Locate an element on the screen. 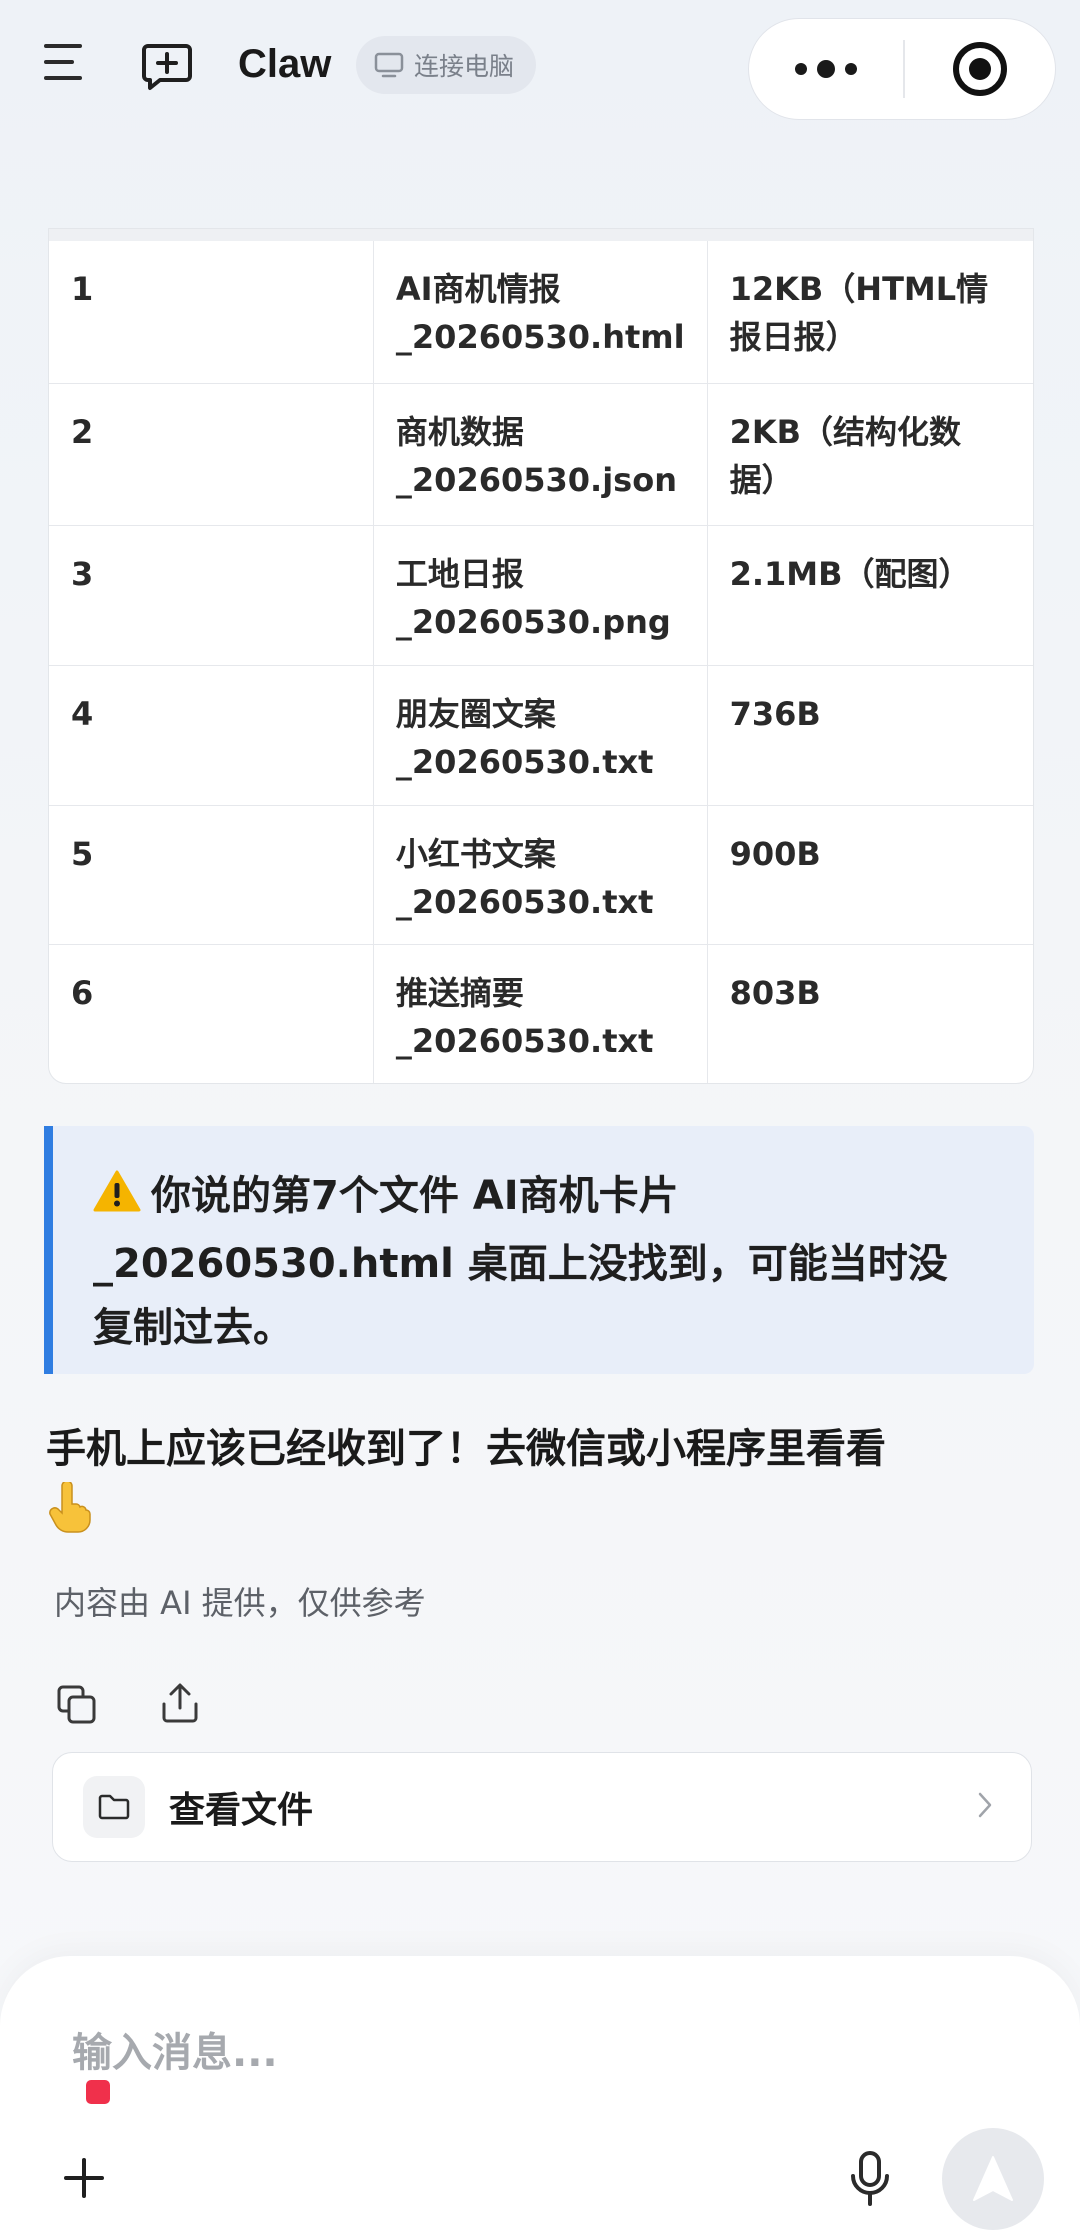  folder-icon is located at coordinates (114, 1807).